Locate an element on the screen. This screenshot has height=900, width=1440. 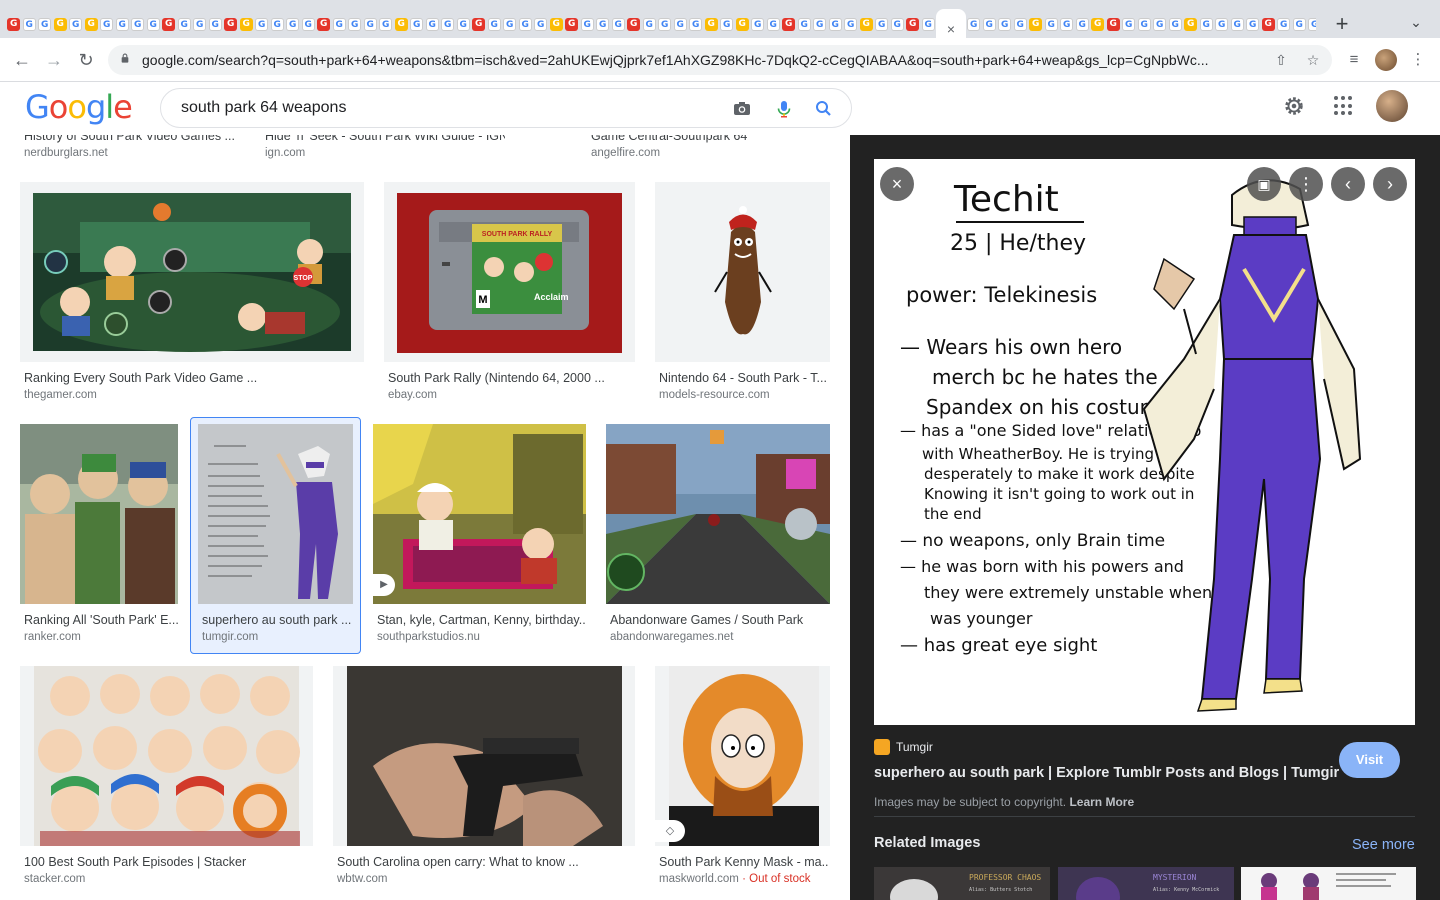
tab-search-chevron-icon: ⌄ is located at coordinates (1416, 24).